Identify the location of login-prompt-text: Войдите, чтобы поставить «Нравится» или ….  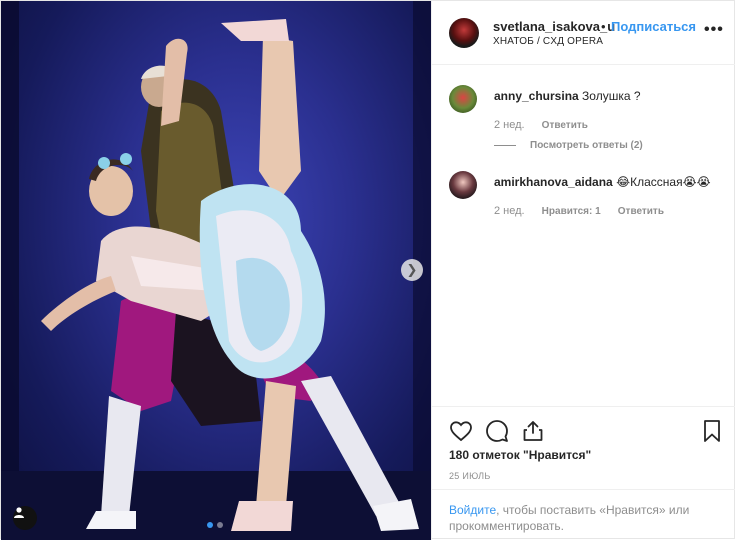
(584, 518).